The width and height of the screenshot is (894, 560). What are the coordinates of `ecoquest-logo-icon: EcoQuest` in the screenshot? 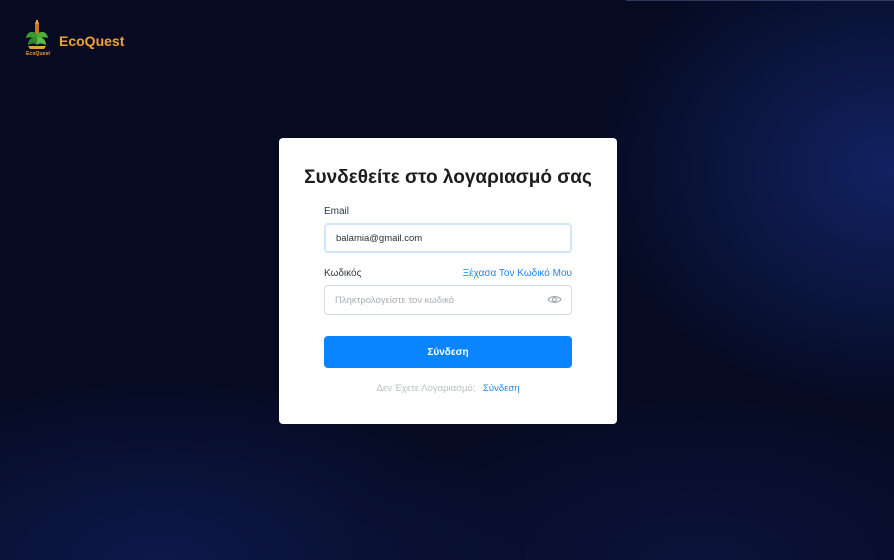 It's located at (39, 39).